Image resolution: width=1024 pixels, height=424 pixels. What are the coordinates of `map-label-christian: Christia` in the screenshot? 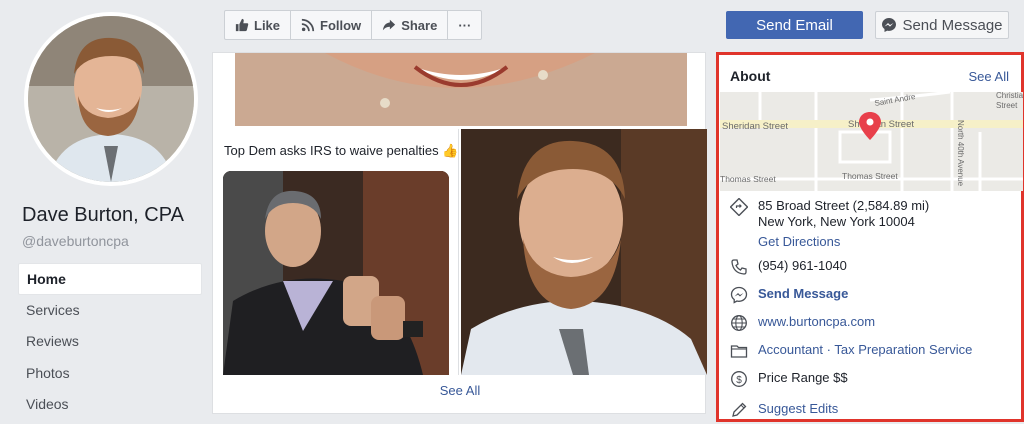 It's located at (1009, 96).